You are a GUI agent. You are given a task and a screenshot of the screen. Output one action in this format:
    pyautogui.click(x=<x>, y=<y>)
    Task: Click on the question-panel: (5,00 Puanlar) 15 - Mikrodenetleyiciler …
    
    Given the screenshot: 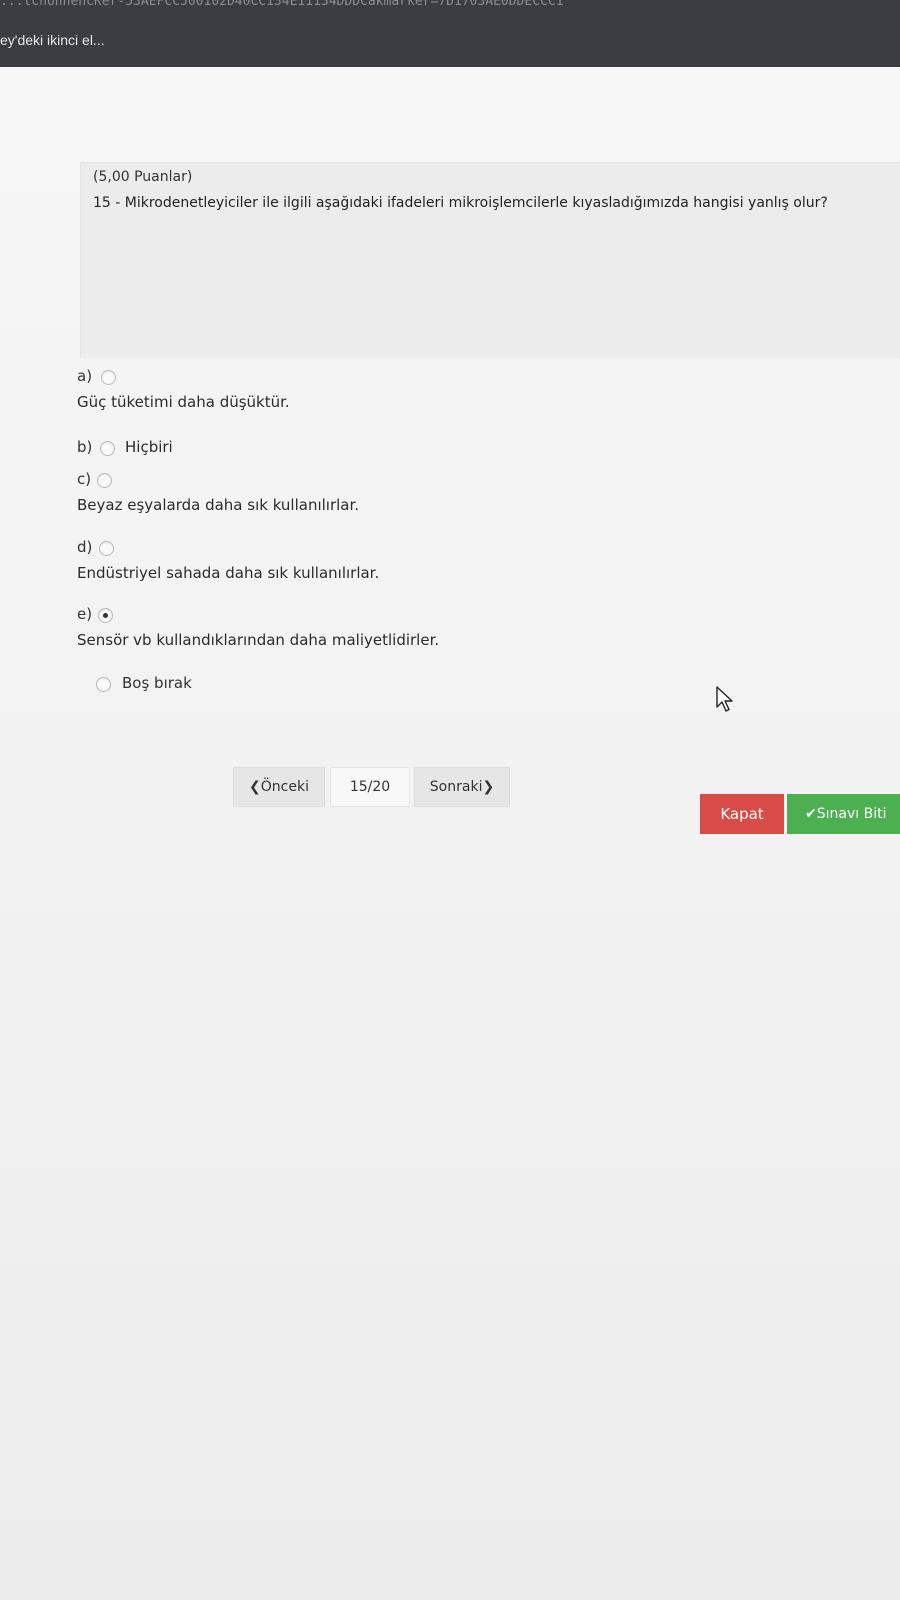 What is the action you would take?
    pyautogui.click(x=490, y=260)
    